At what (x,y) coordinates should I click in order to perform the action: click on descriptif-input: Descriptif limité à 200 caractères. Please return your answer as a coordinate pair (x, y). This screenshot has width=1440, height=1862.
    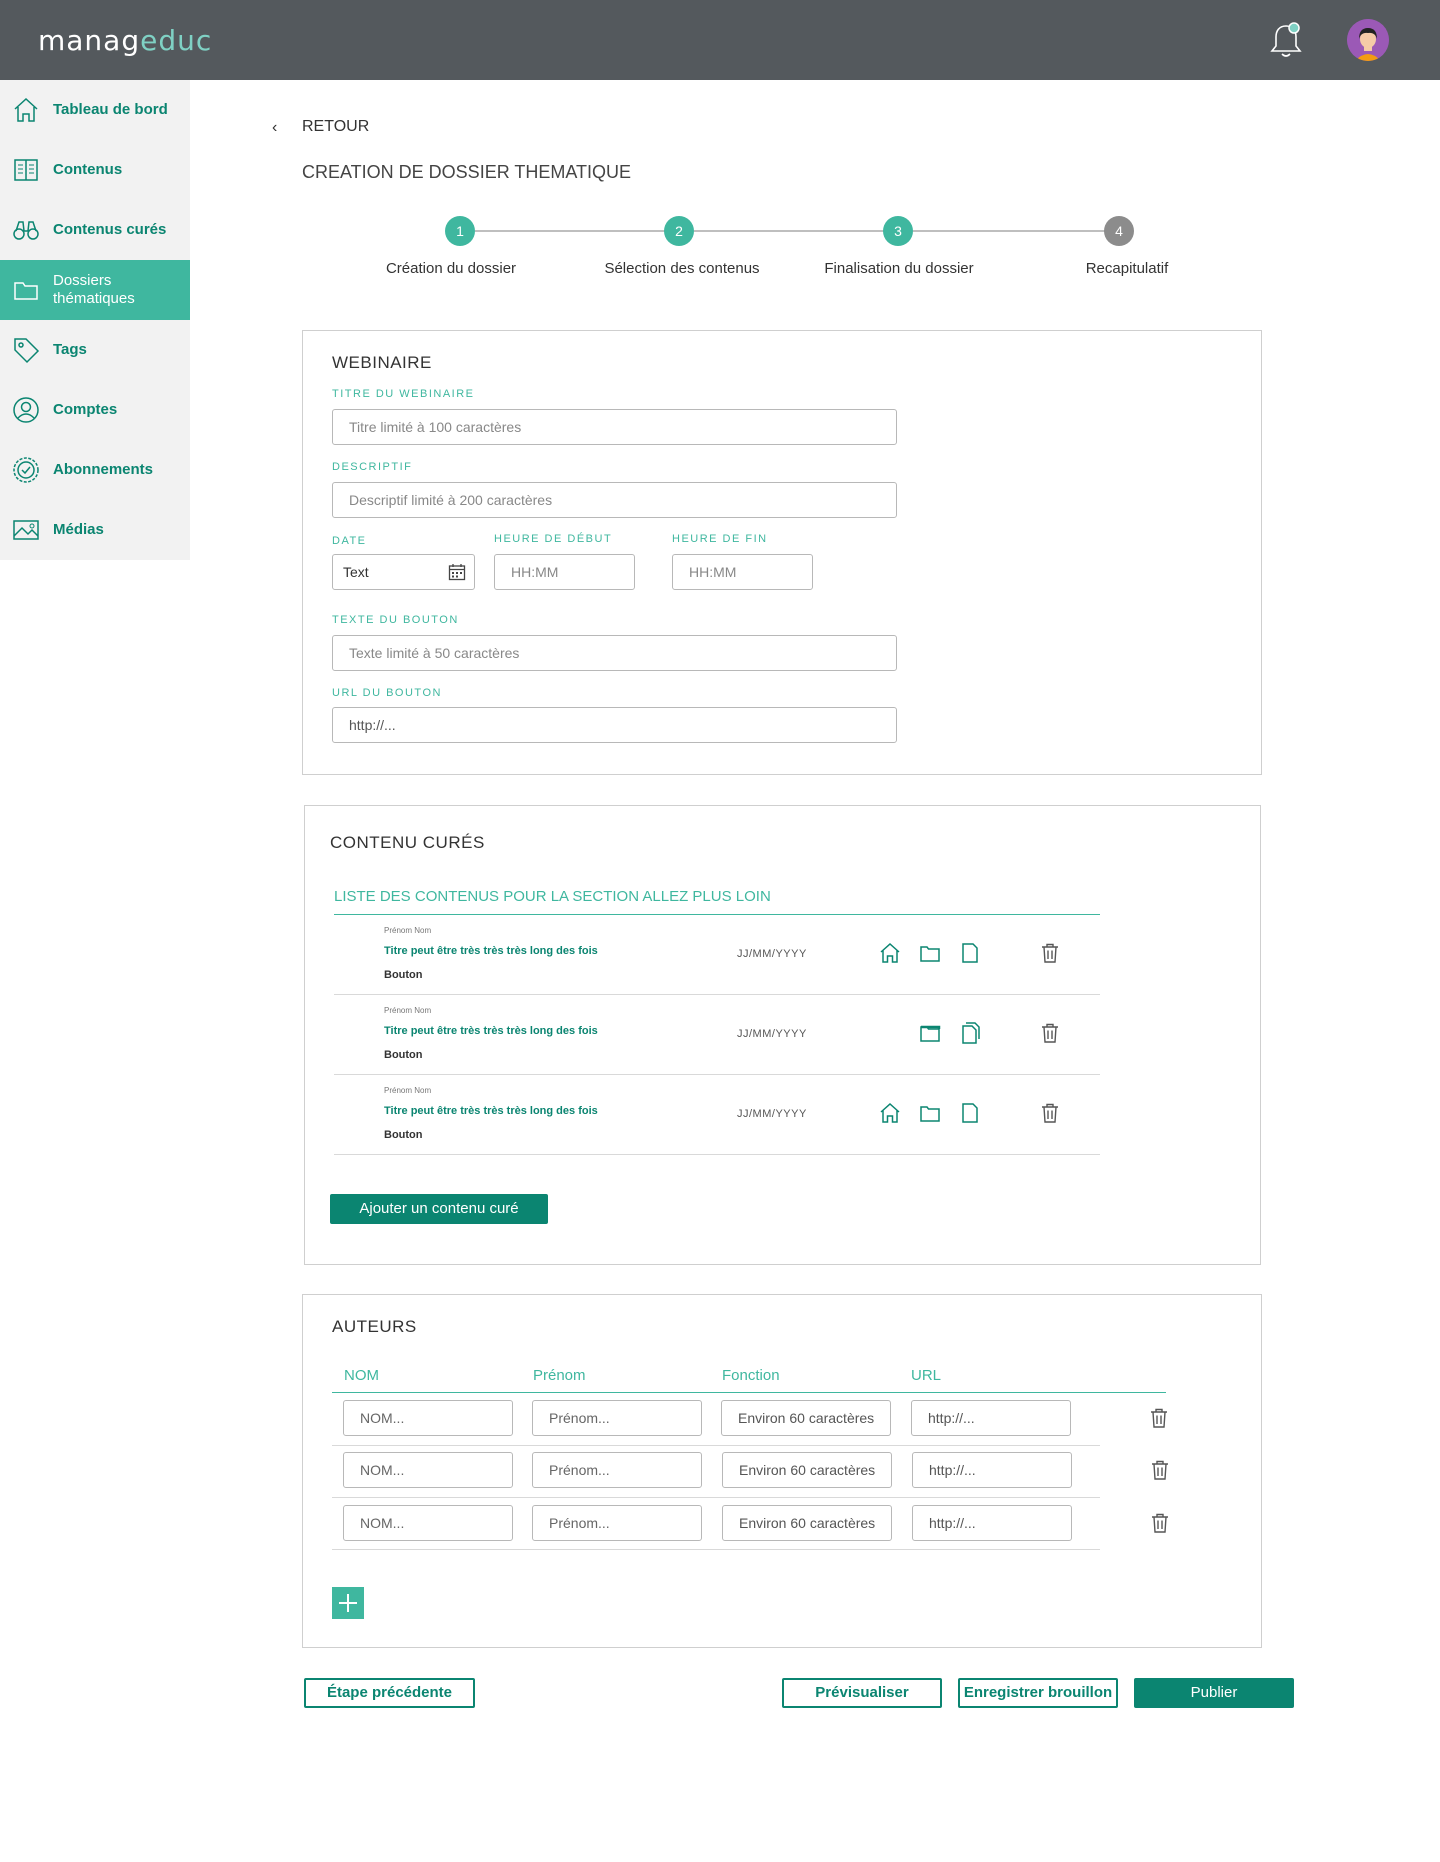
    Looking at the image, I should click on (614, 500).